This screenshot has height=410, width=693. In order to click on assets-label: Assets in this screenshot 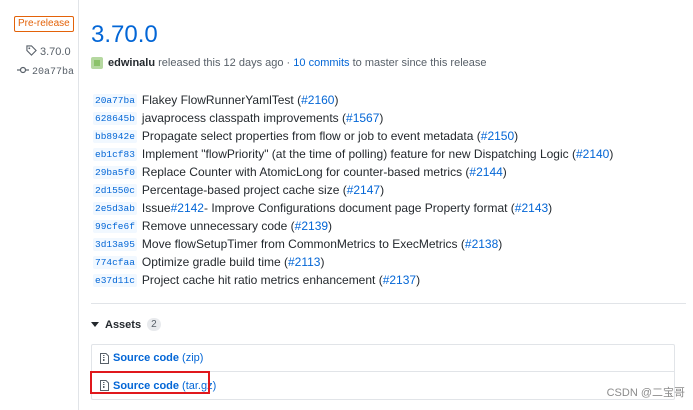, I will do `click(123, 324)`.